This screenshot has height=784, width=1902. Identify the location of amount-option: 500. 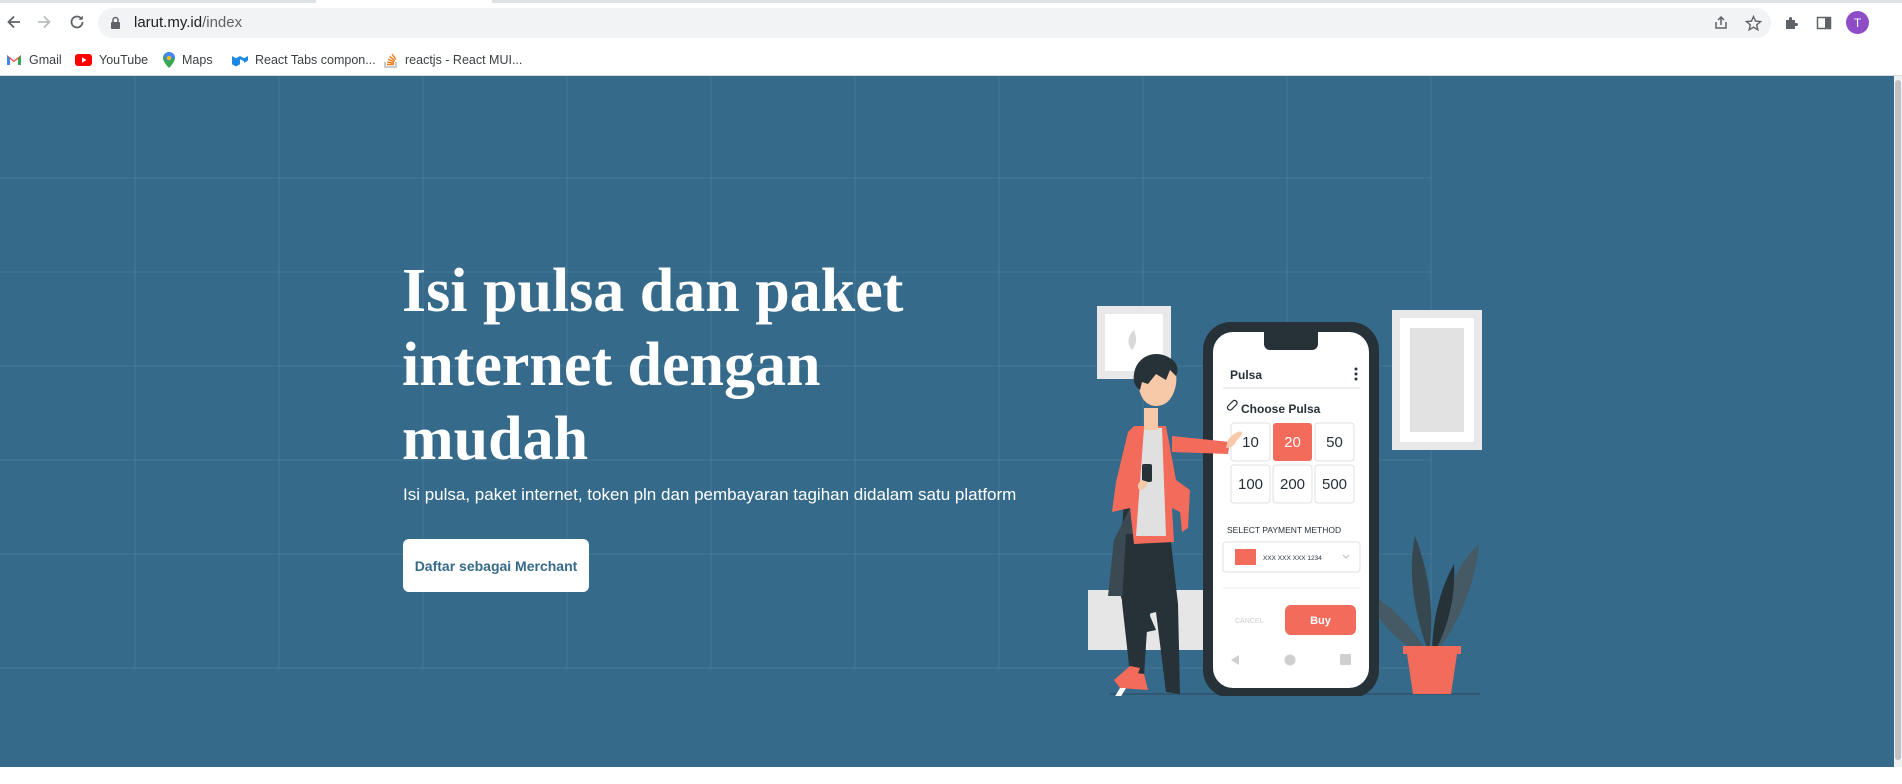
(1334, 484).